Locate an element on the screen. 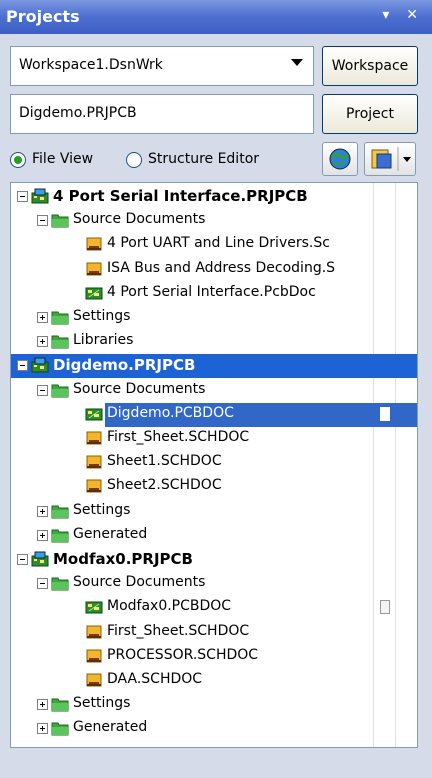  document-node: Modfax0.PCBDOC is located at coordinates (214, 608).